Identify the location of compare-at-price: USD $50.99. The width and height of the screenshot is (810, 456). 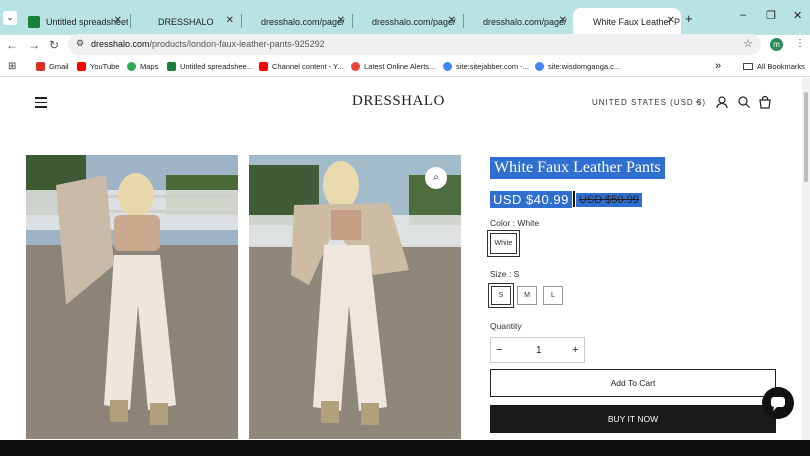
(609, 200).